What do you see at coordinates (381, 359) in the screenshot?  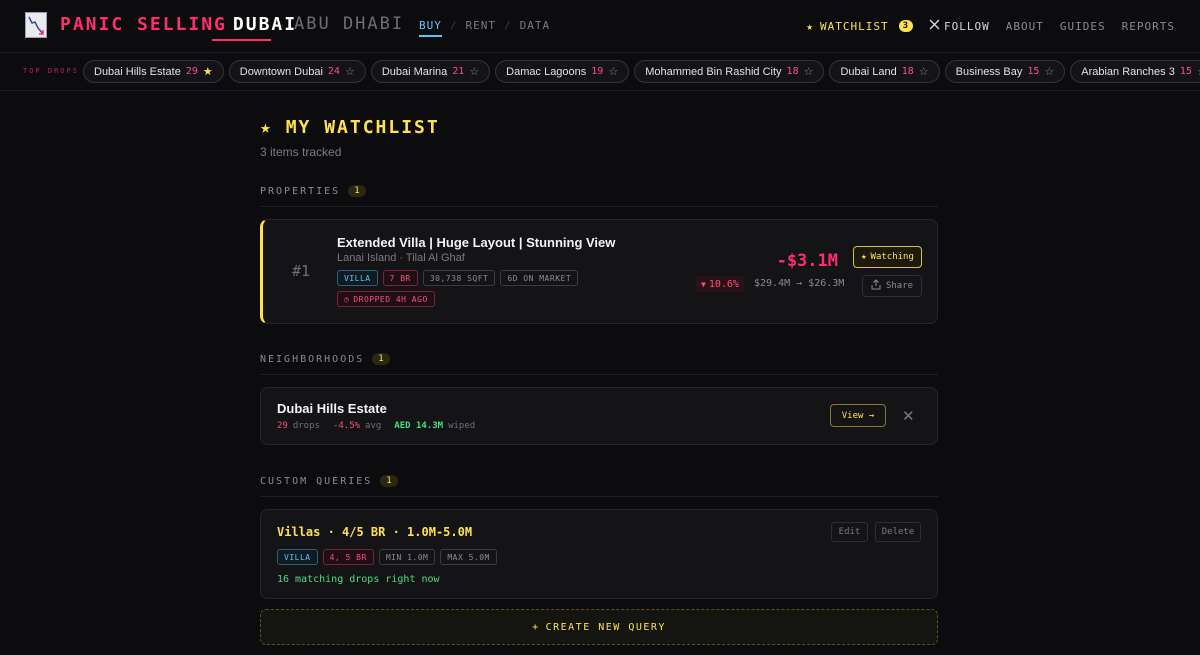 I see `section-neighborhoods-count: 1` at bounding box center [381, 359].